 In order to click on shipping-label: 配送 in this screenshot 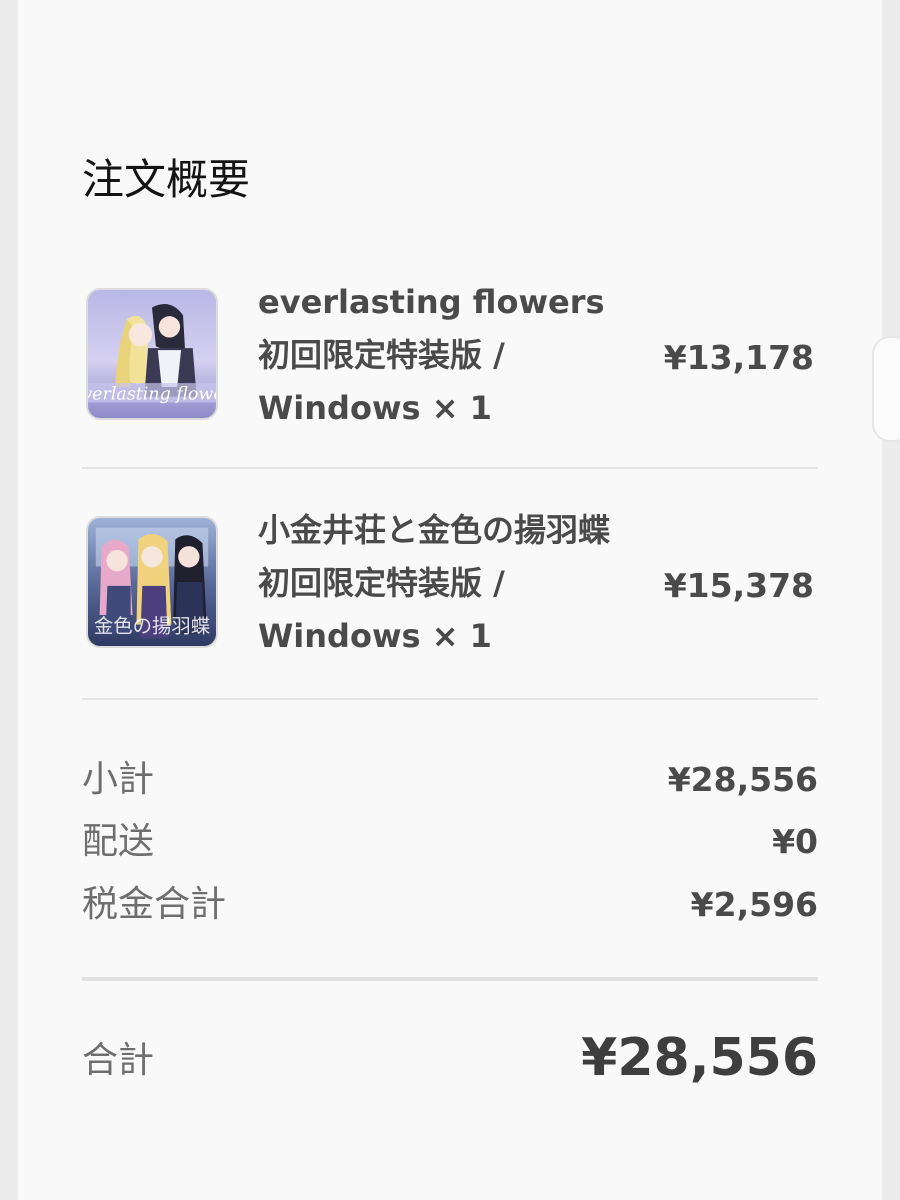, I will do `click(118, 841)`.